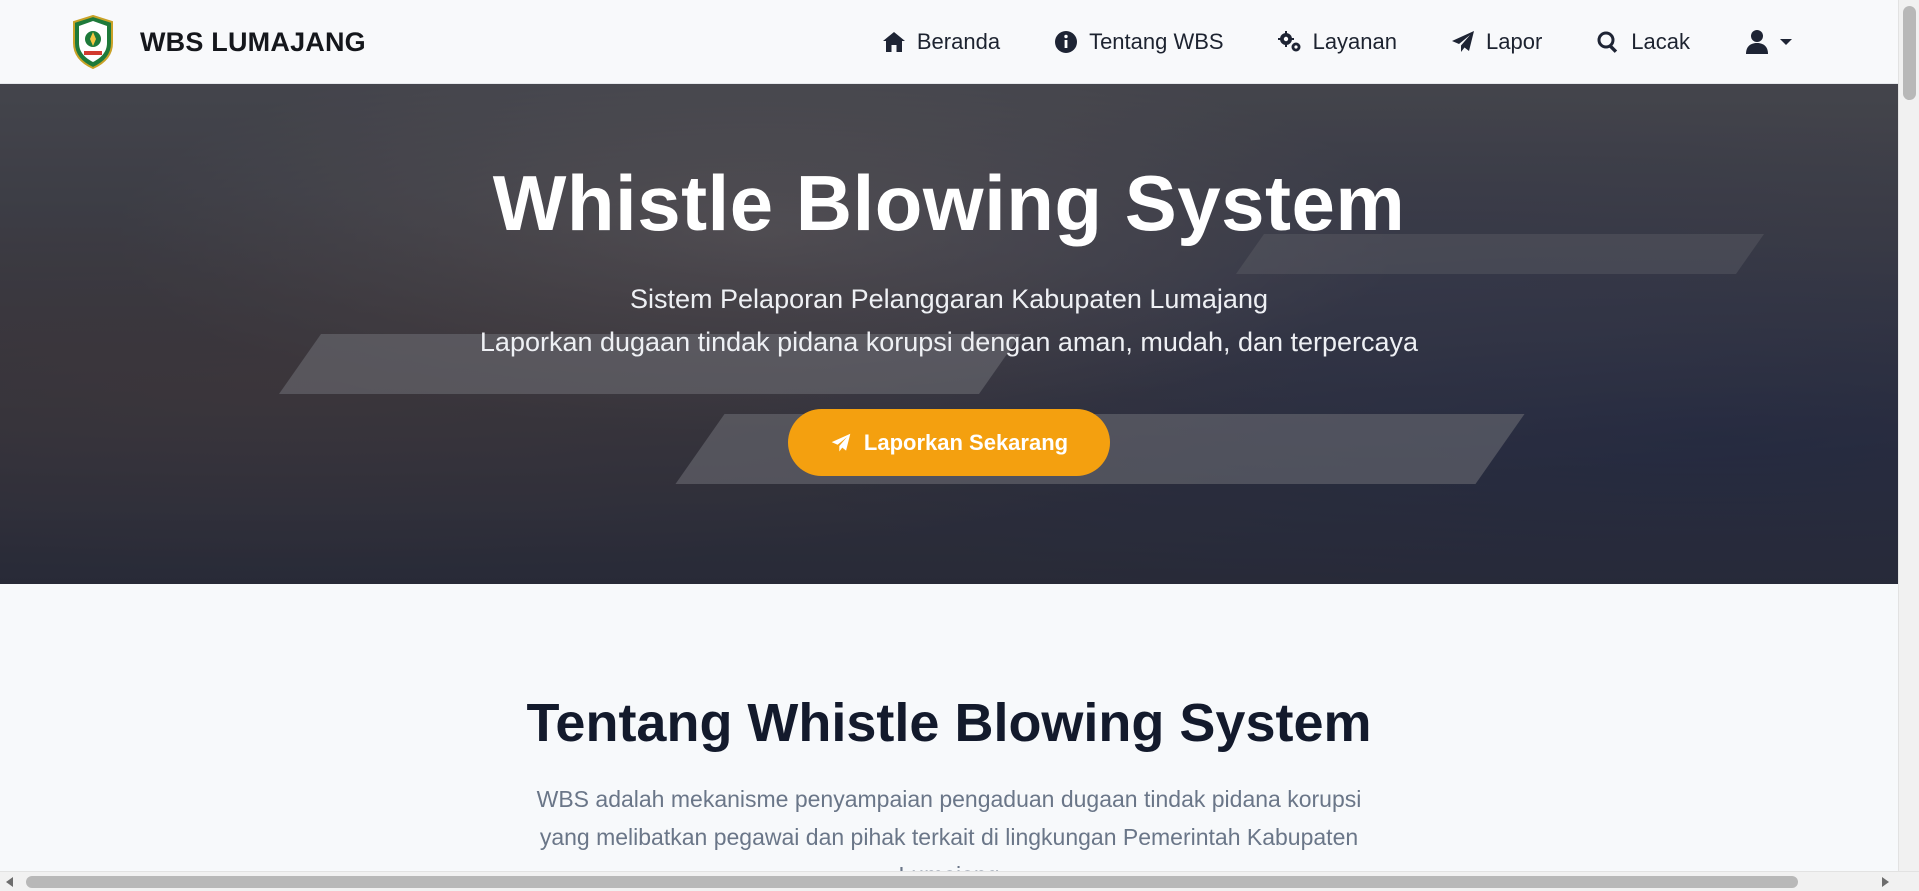  I want to click on user-menu-toggle, so click(1769, 42).